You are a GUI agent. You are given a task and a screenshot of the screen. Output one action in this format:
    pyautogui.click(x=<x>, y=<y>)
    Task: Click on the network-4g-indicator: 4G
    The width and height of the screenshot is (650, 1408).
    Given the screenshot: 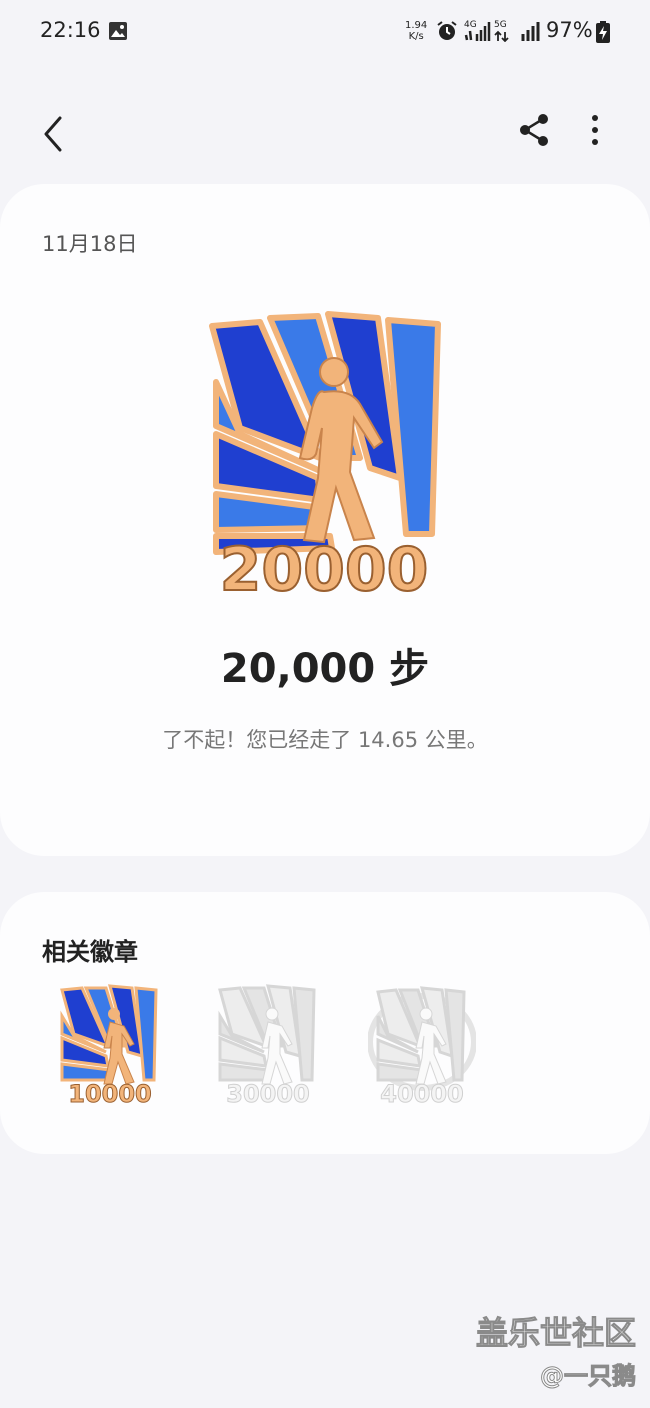 What is the action you would take?
    pyautogui.click(x=478, y=31)
    